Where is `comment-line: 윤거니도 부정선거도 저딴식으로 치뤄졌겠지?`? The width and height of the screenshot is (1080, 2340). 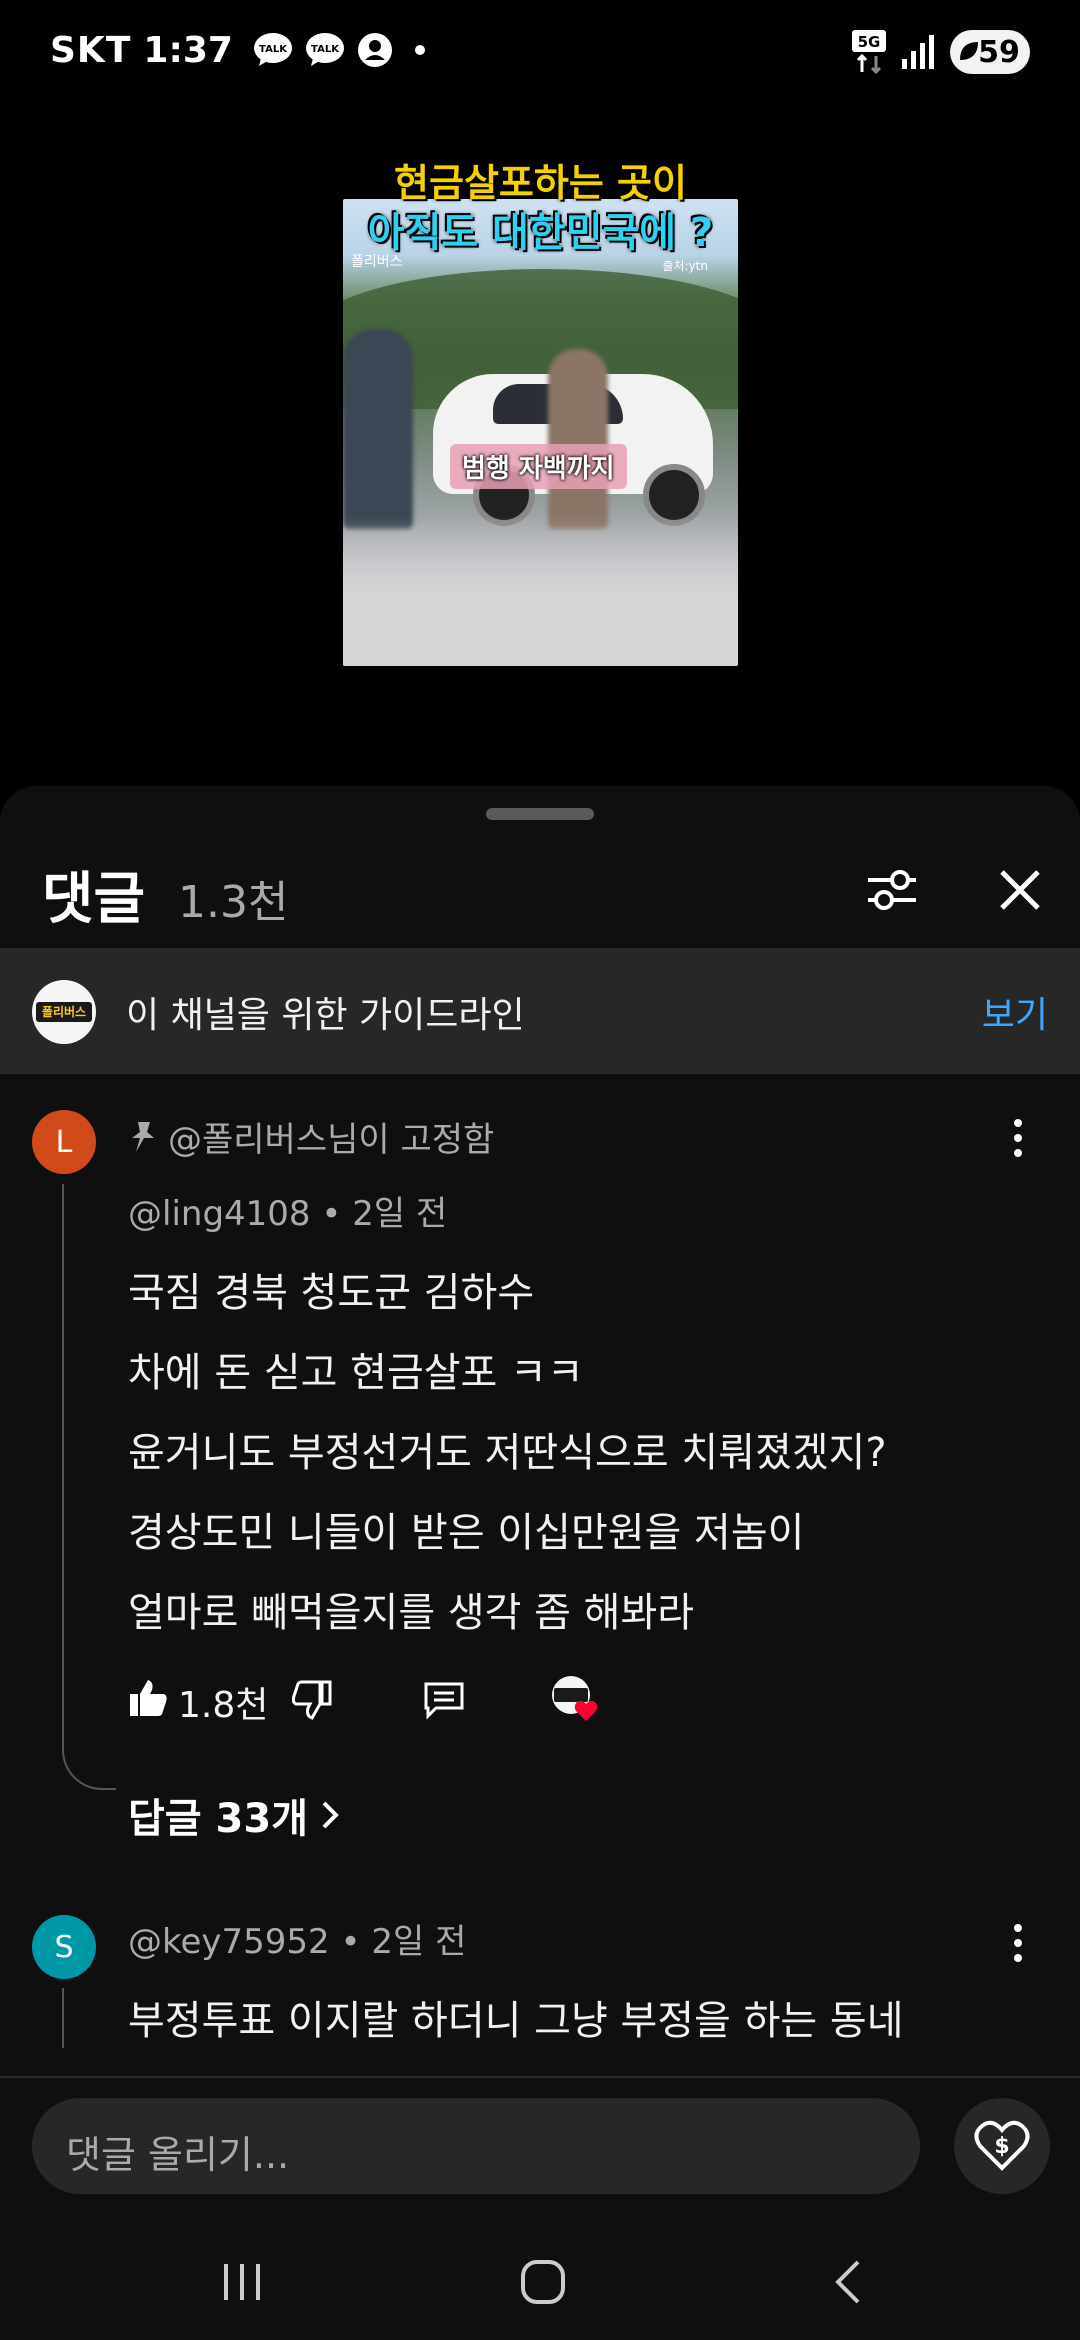
comment-line: 윤거니도 부정선거도 저딴식으로 치뤄졌겠지? is located at coordinates (507, 1453).